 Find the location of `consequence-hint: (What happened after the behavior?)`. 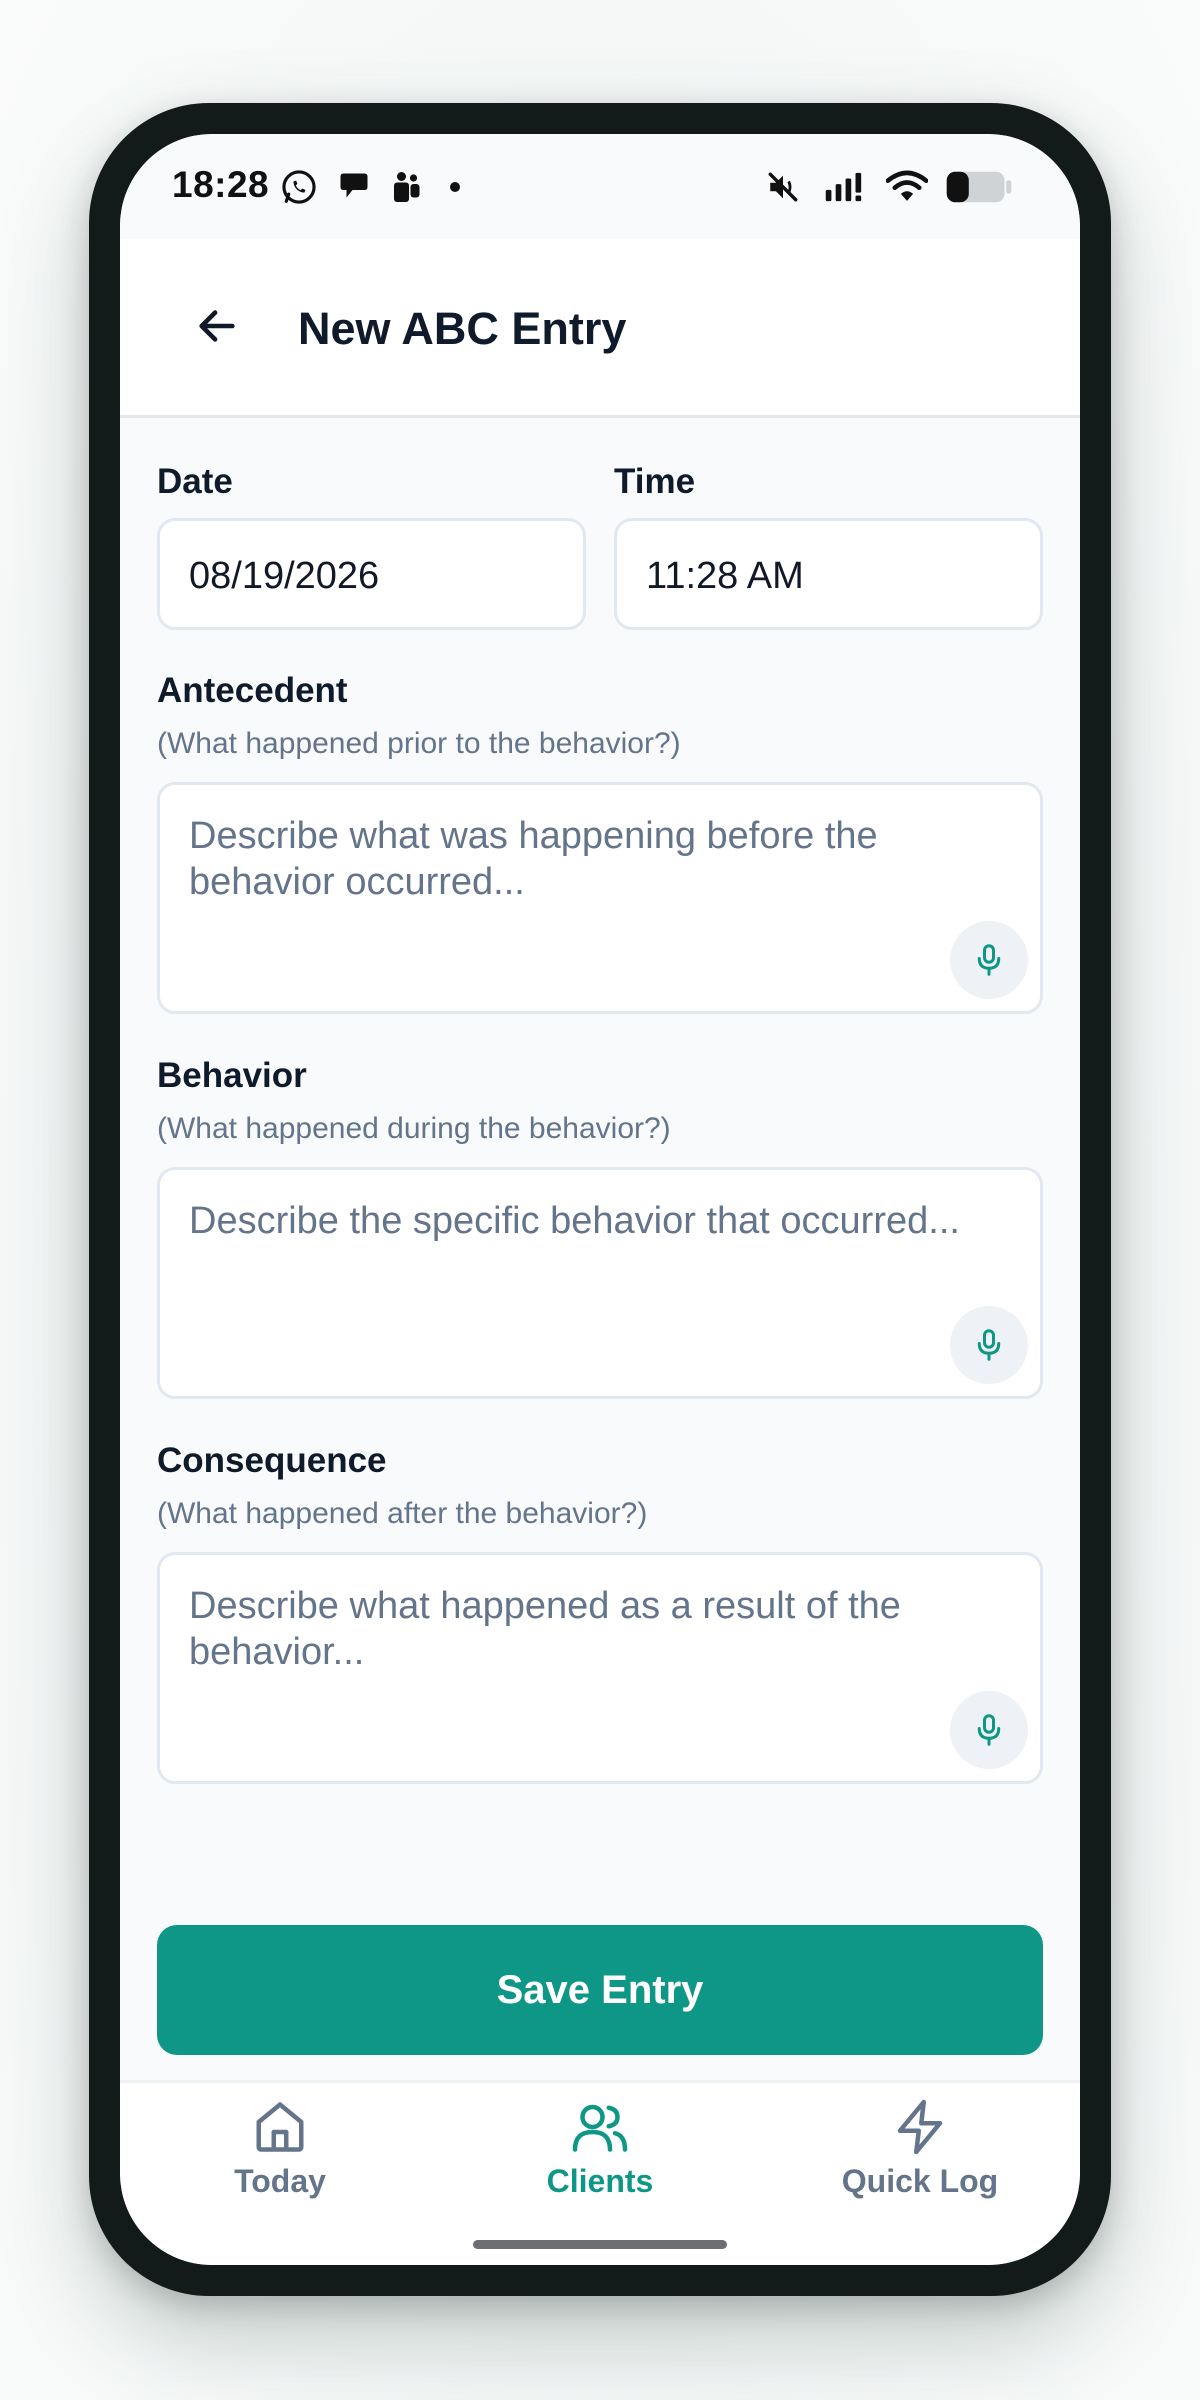

consequence-hint: (What happened after the behavior?) is located at coordinates (402, 1513).